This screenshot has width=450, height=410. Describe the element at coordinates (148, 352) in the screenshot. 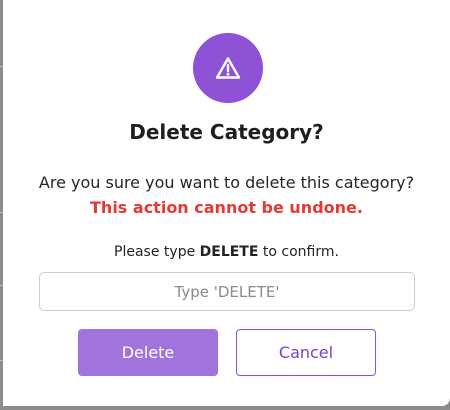

I see `delete-button: Delete` at that location.